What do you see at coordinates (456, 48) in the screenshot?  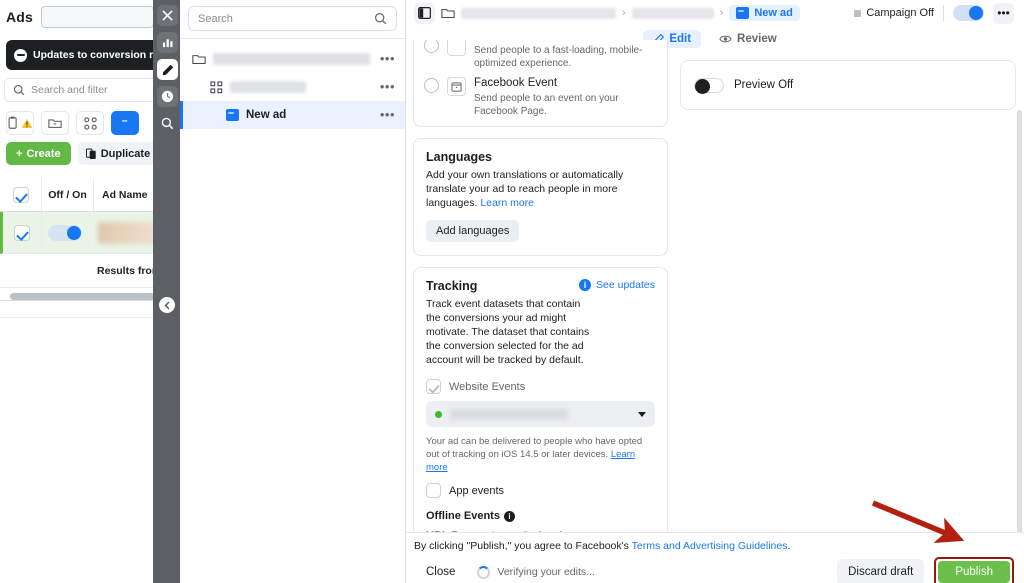 I see `instant-experience-icon` at bounding box center [456, 48].